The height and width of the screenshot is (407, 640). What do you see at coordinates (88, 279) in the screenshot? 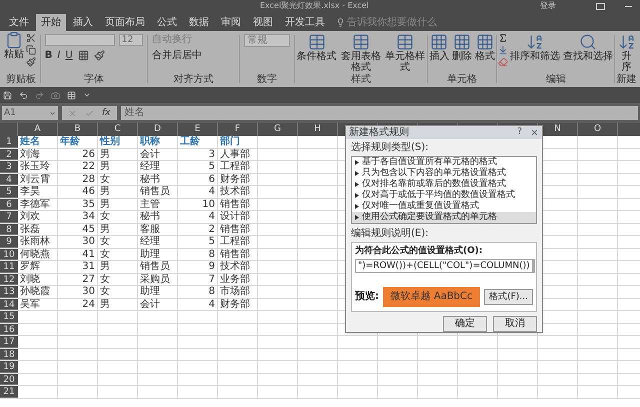
I see `table-cell-text: 27` at bounding box center [88, 279].